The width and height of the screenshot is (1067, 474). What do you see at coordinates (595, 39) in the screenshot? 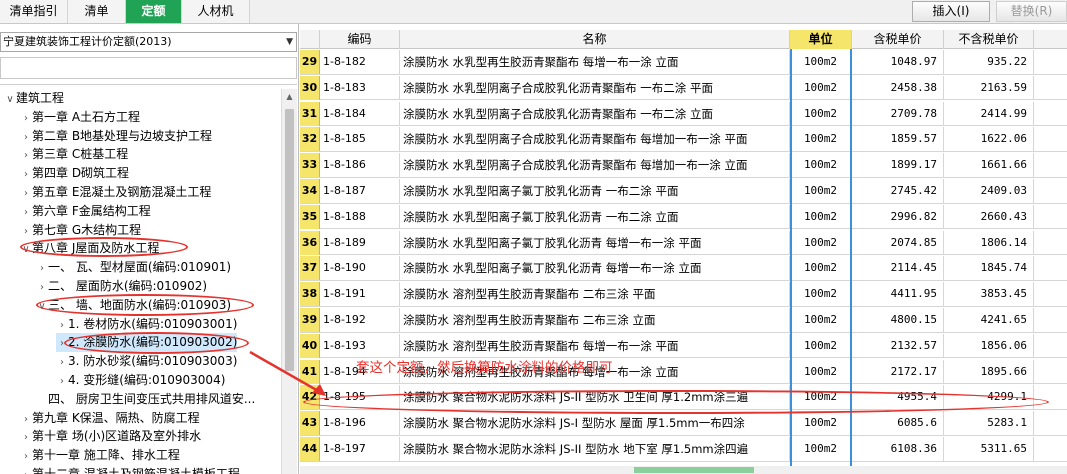
I see `col-name-header: 名称` at bounding box center [595, 39].